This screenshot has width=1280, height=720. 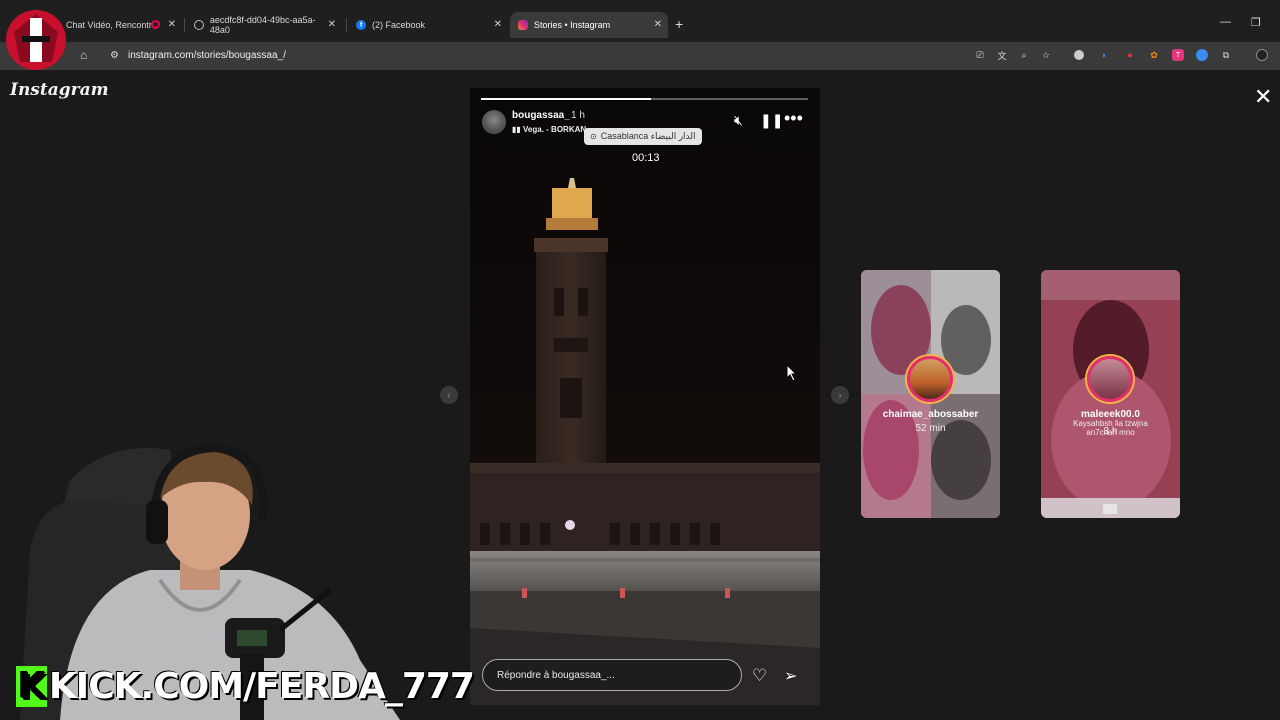 What do you see at coordinates (790, 676) in the screenshot?
I see `send-icon: ➢` at bounding box center [790, 676].